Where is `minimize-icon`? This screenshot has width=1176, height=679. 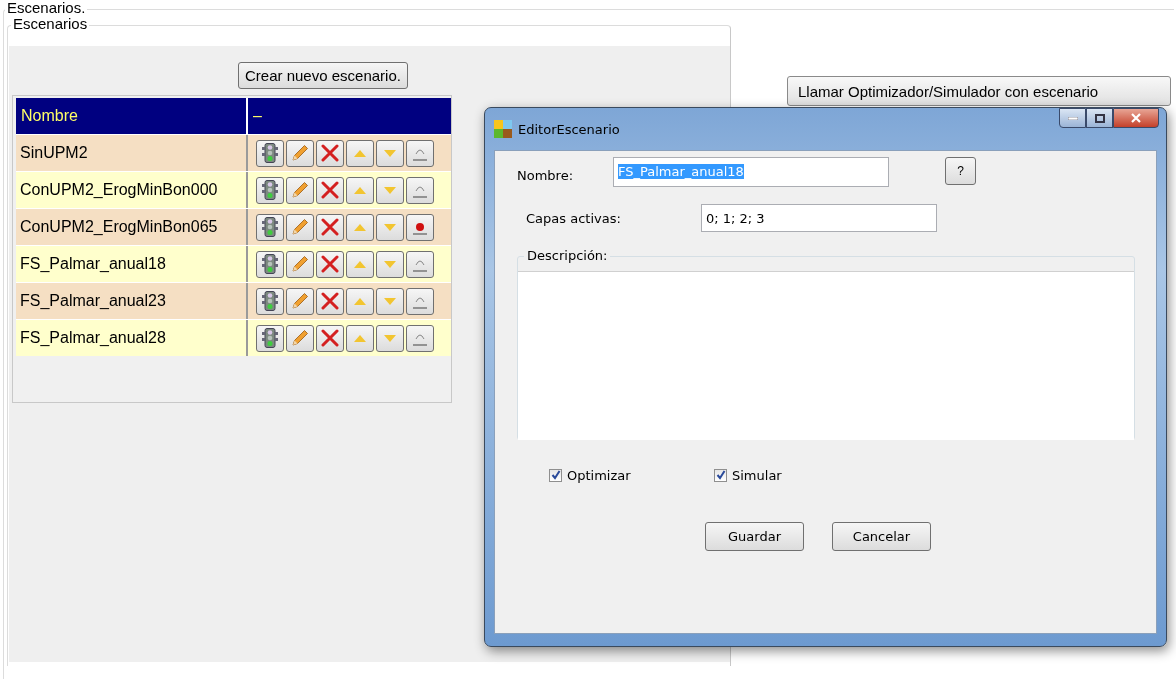 minimize-icon is located at coordinates (1072, 118).